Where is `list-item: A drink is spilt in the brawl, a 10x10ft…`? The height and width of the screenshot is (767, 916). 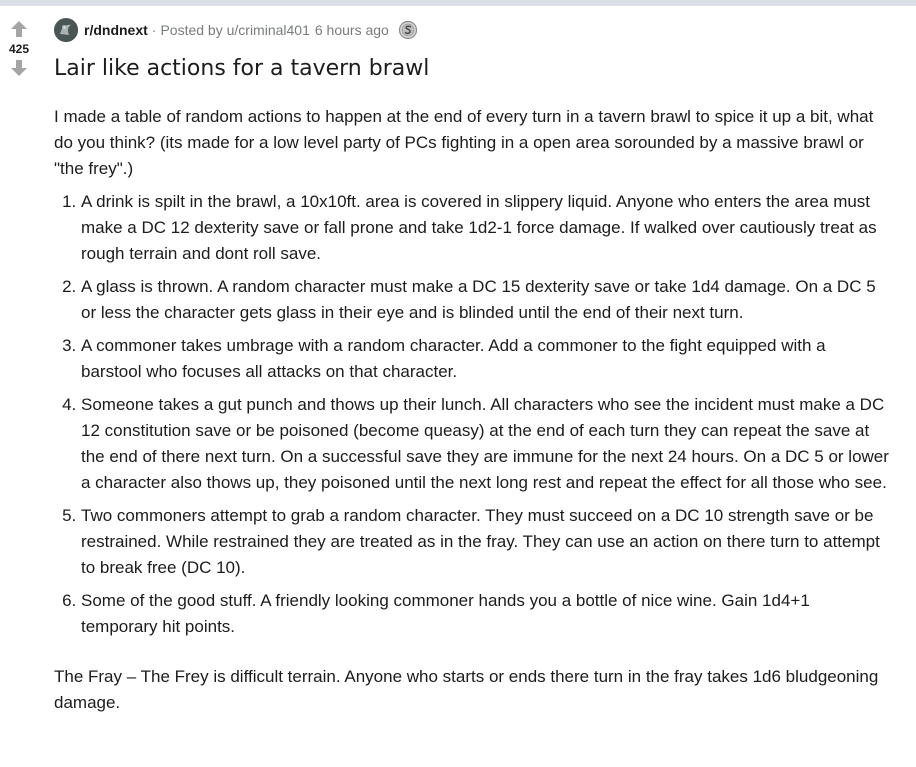 list-item: A drink is spilt in the brawl, a 10x10ft… is located at coordinates (485, 228).